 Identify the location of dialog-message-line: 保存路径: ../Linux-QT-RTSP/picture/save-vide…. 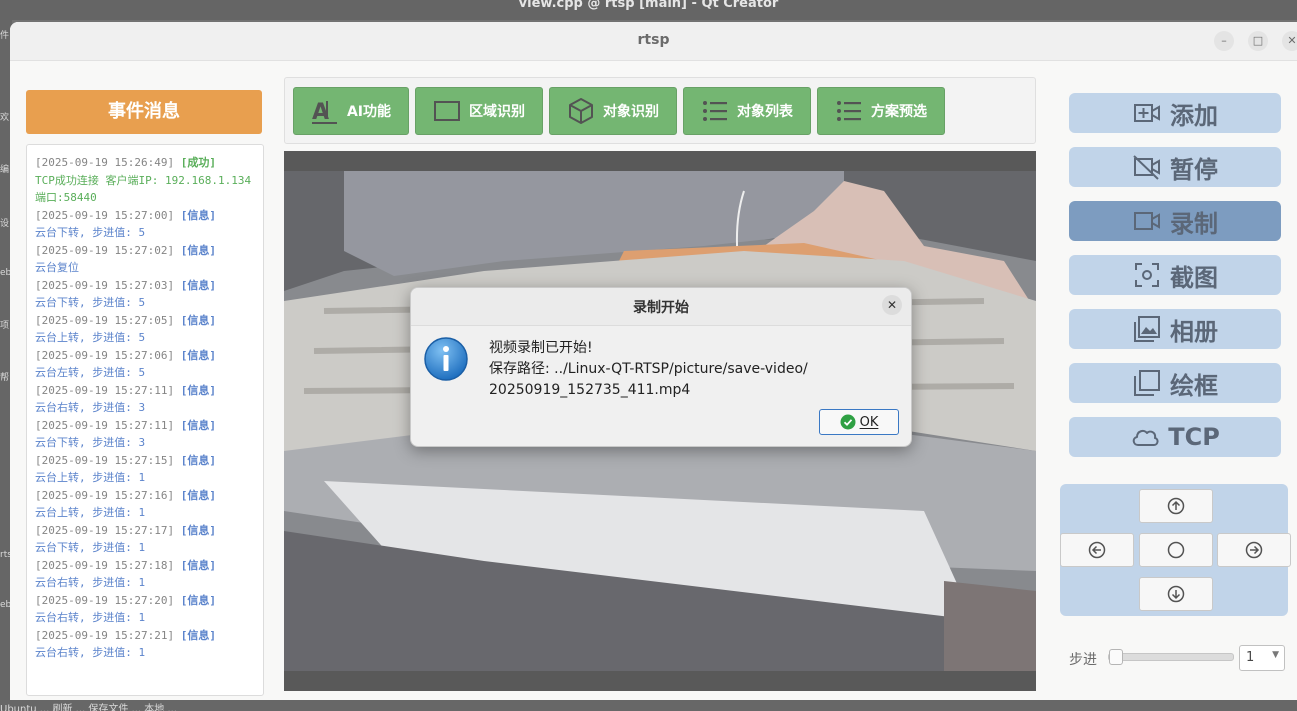
(648, 369).